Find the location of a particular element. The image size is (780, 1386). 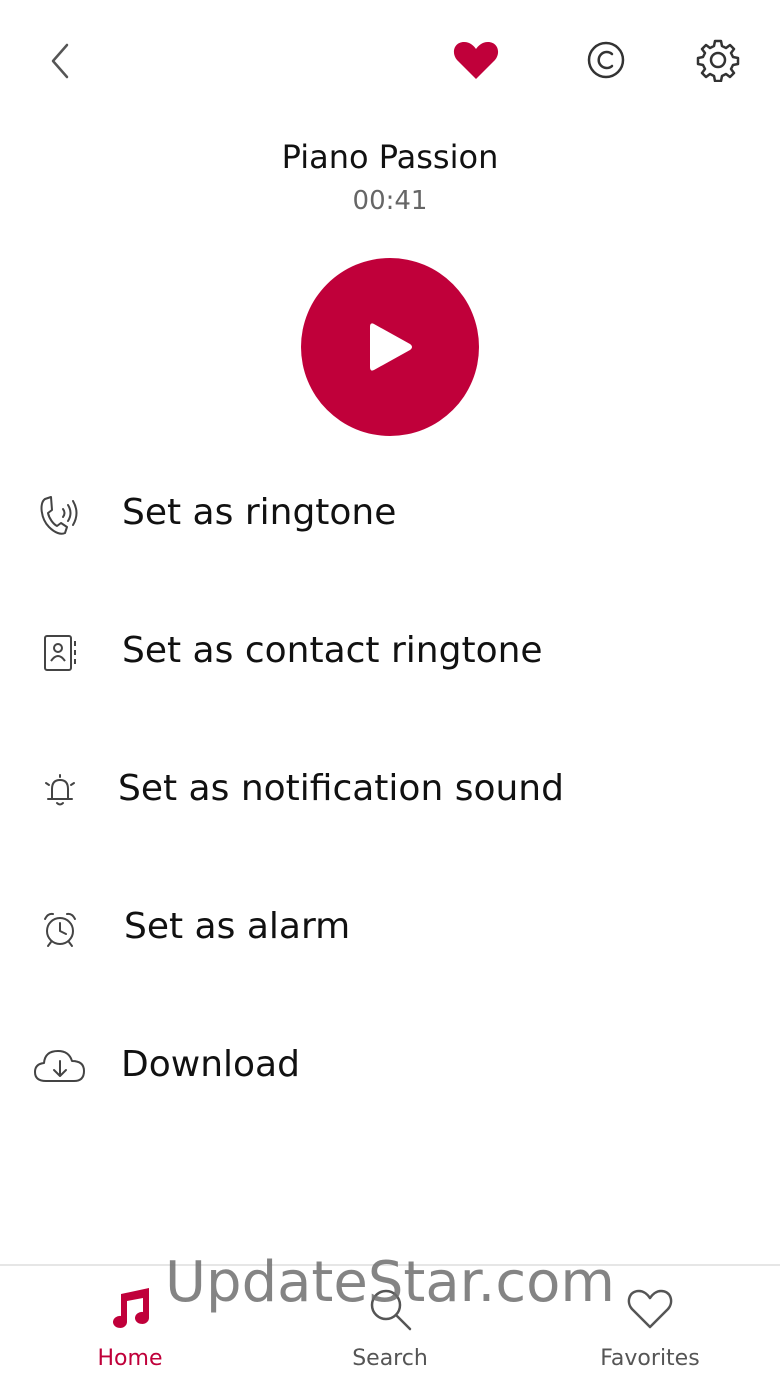

contact-card-icon is located at coordinates (60, 653).